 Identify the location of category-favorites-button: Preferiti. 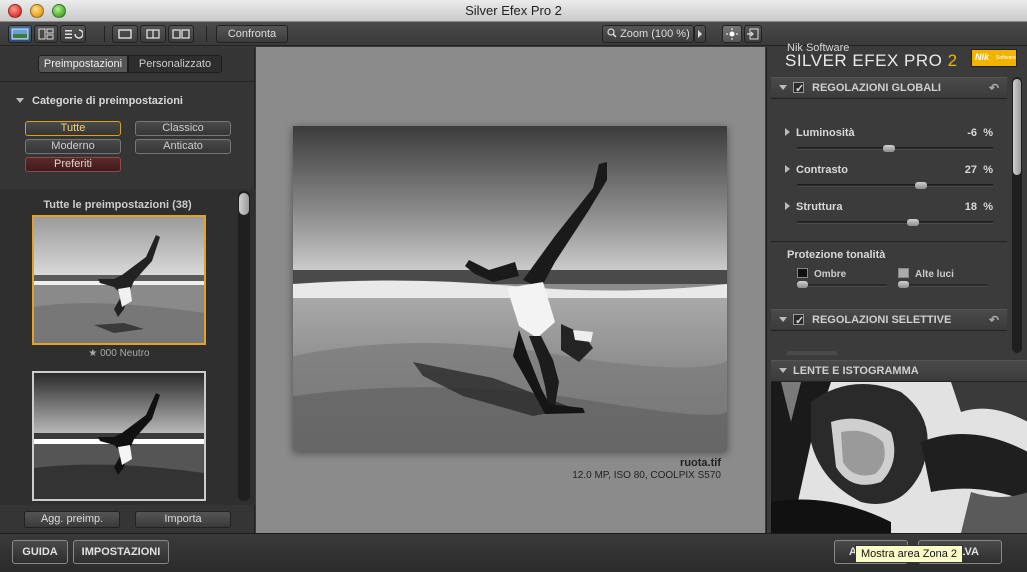
(73, 164).